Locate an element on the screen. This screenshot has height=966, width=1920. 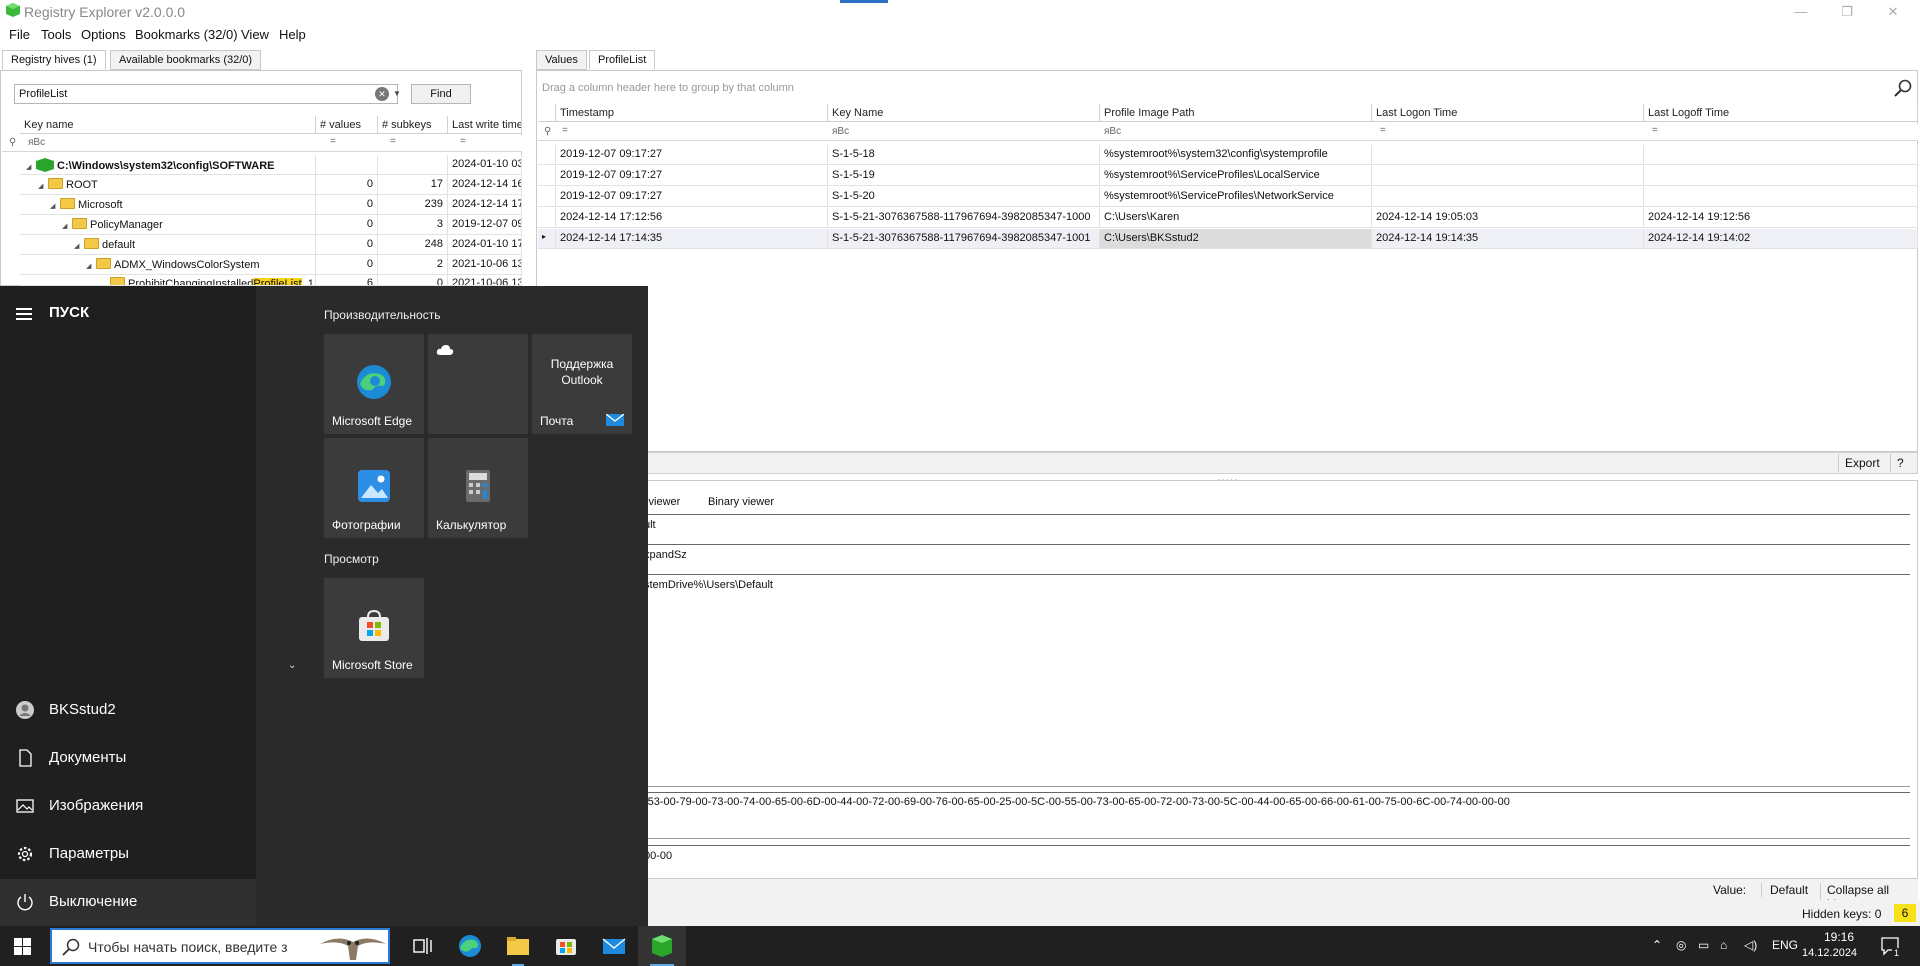
menu-help: Help is located at coordinates (292, 34).